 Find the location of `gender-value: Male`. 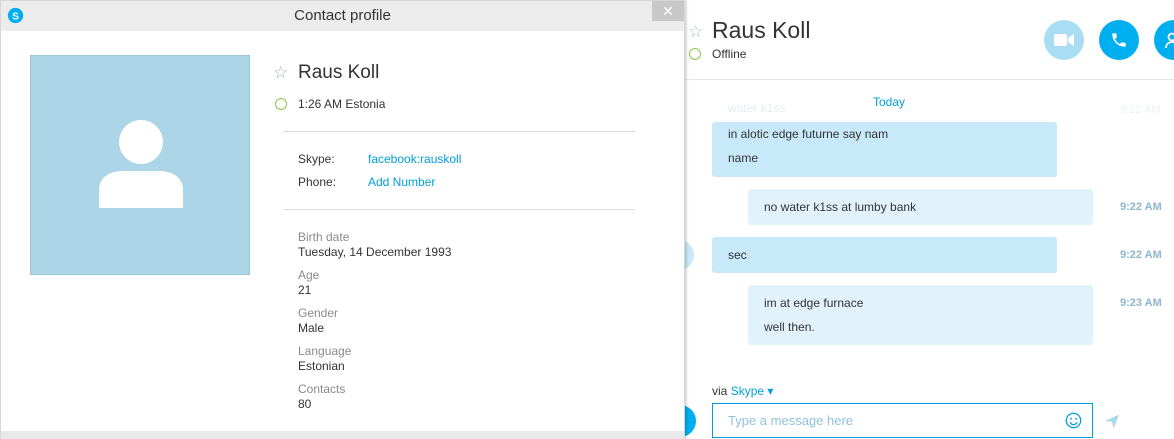

gender-value: Male is located at coordinates (311, 328).